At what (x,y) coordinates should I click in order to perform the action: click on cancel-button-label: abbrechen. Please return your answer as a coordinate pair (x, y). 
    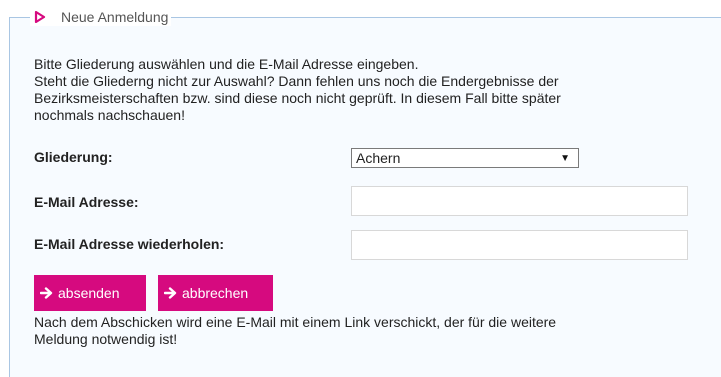
    Looking at the image, I should click on (215, 293).